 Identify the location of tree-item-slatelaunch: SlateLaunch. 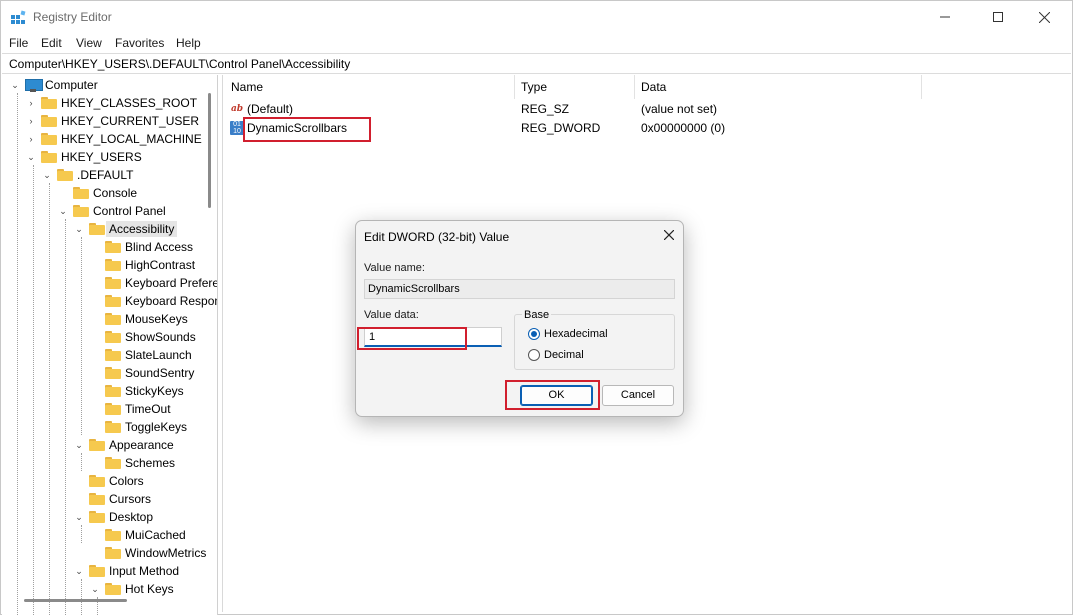
(140, 355).